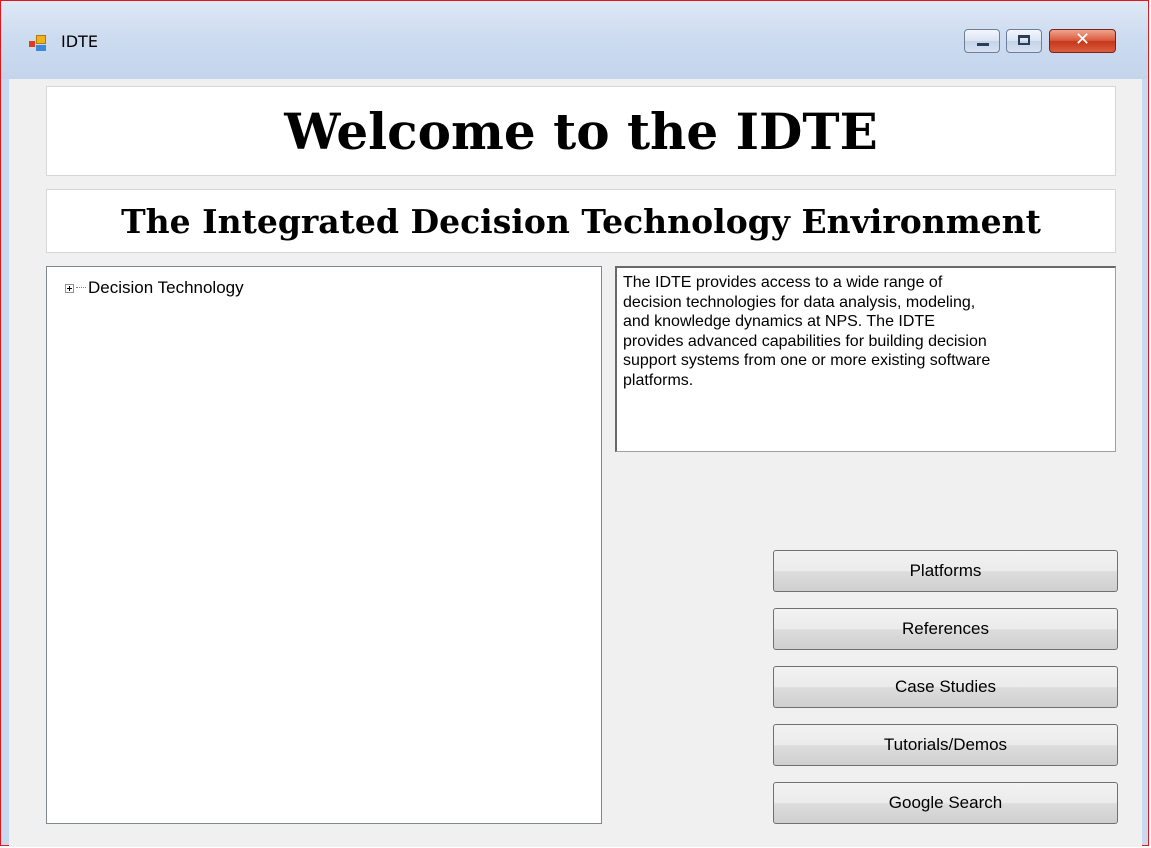  What do you see at coordinates (945, 571) in the screenshot?
I see `platforms-button: Platforms` at bounding box center [945, 571].